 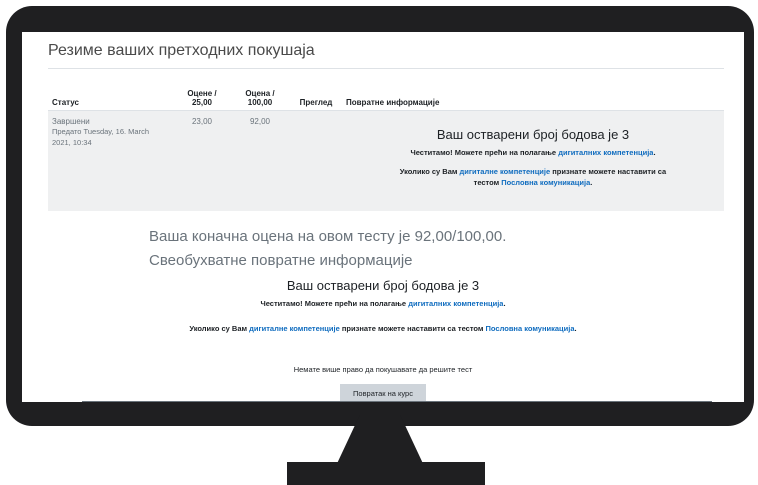 What do you see at coordinates (202, 160) in the screenshot?
I see `cell-marks: 23,00` at bounding box center [202, 160].